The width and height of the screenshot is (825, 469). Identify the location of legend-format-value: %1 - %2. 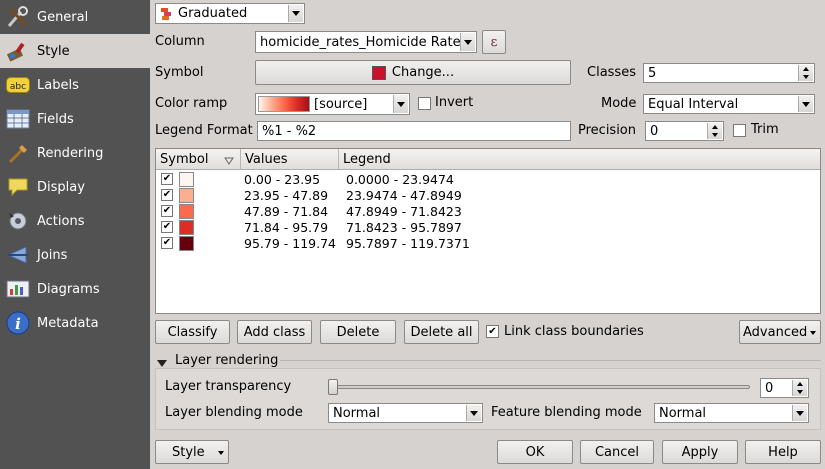
(289, 131).